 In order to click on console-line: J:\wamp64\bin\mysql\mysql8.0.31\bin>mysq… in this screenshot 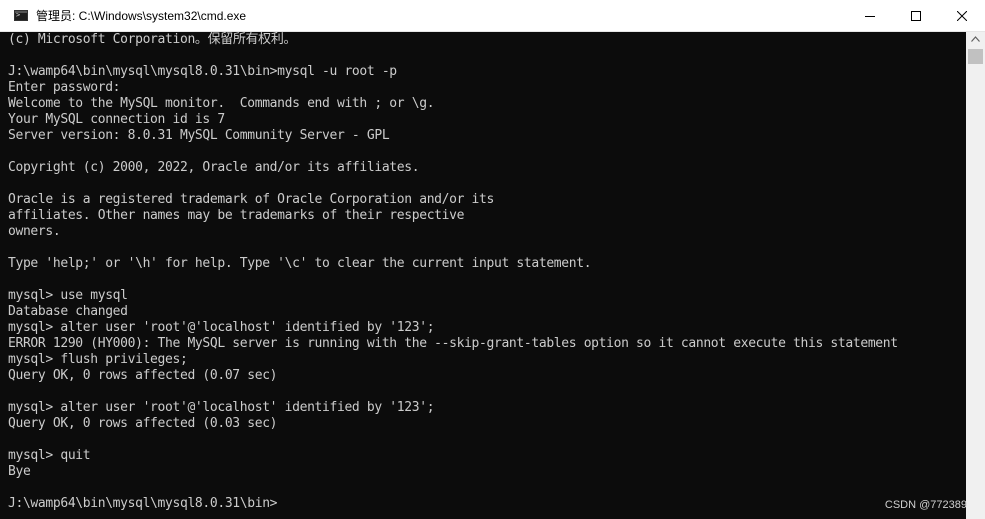, I will do `click(202, 71)`.